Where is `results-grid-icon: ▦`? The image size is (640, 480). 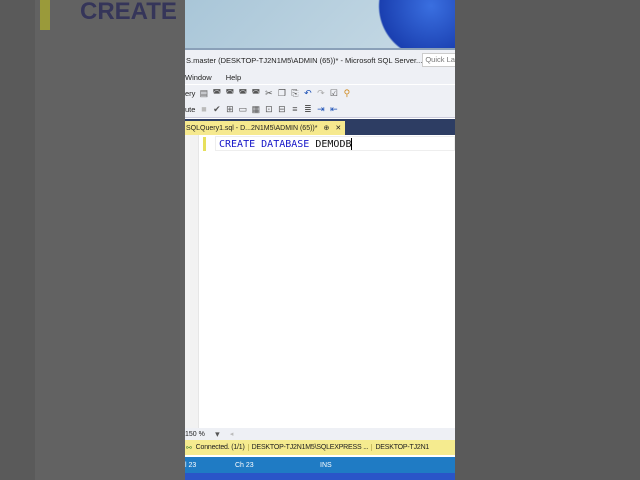
results-grid-icon: ▦ is located at coordinates (256, 109).